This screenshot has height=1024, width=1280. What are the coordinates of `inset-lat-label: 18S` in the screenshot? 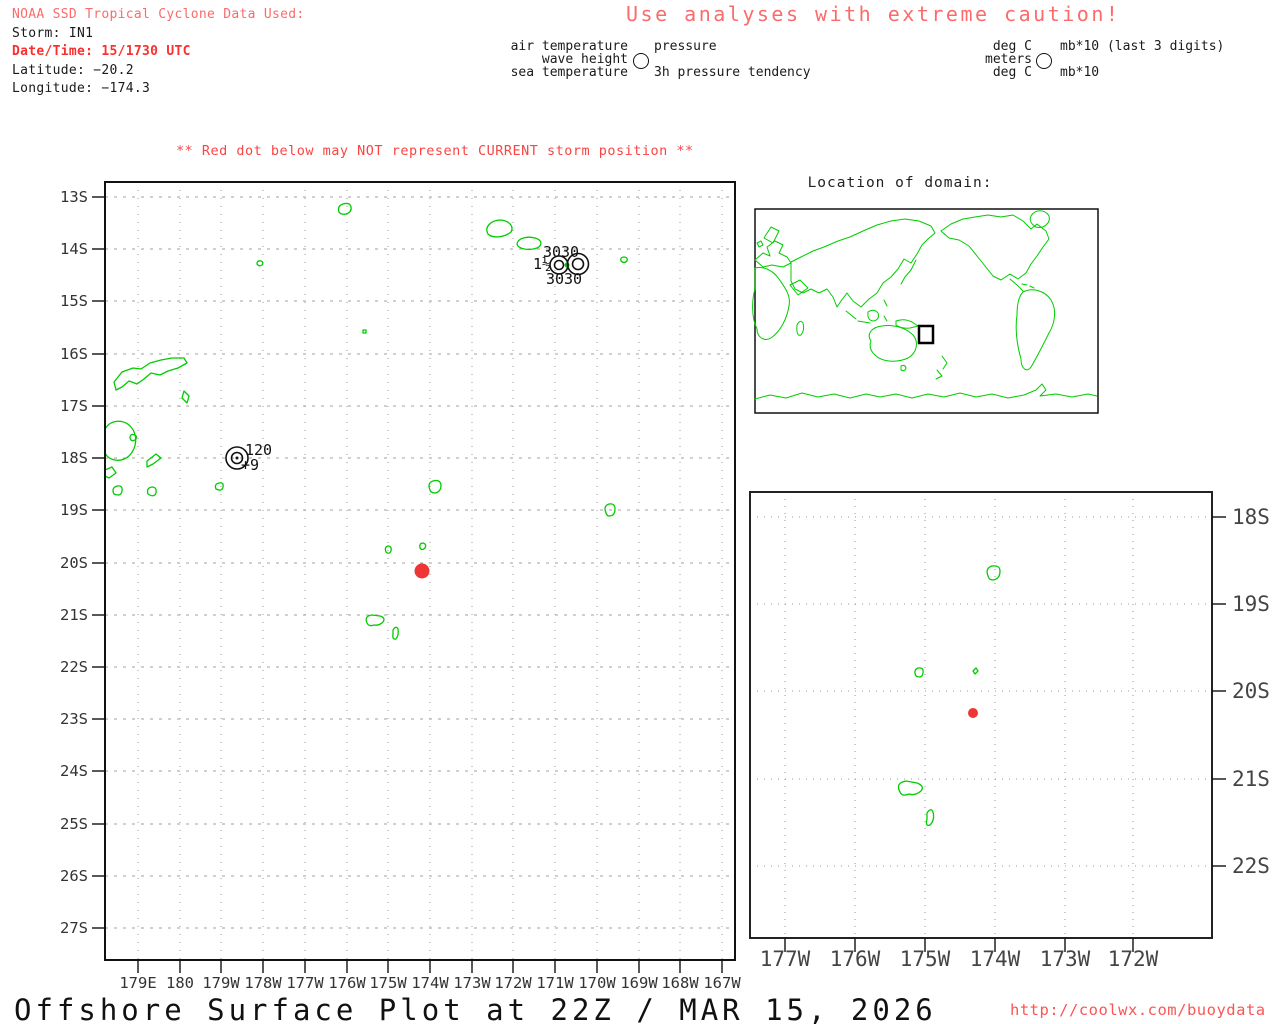 It's located at (1251, 517).